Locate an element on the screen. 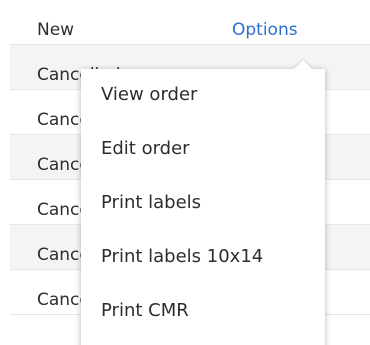 This screenshot has width=370, height=345. table-row: New Options is located at coordinates (190, 22).